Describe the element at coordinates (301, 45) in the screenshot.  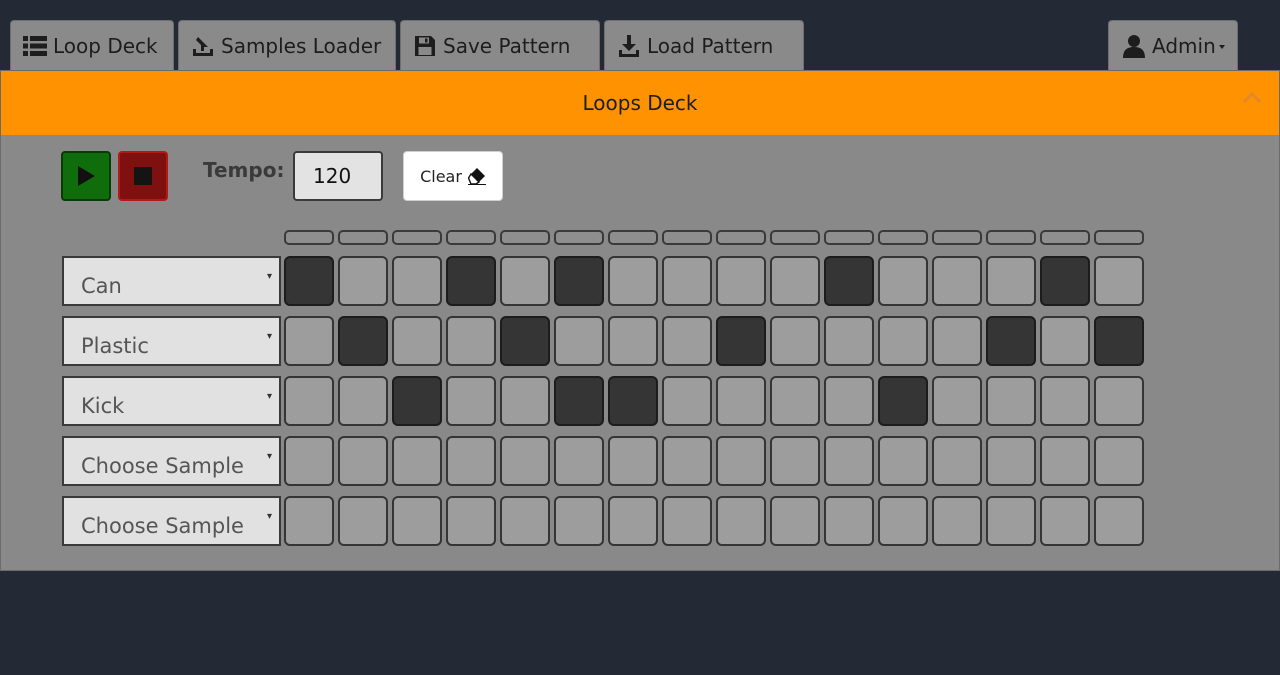
I see `tab-label: Samples Loader` at that location.